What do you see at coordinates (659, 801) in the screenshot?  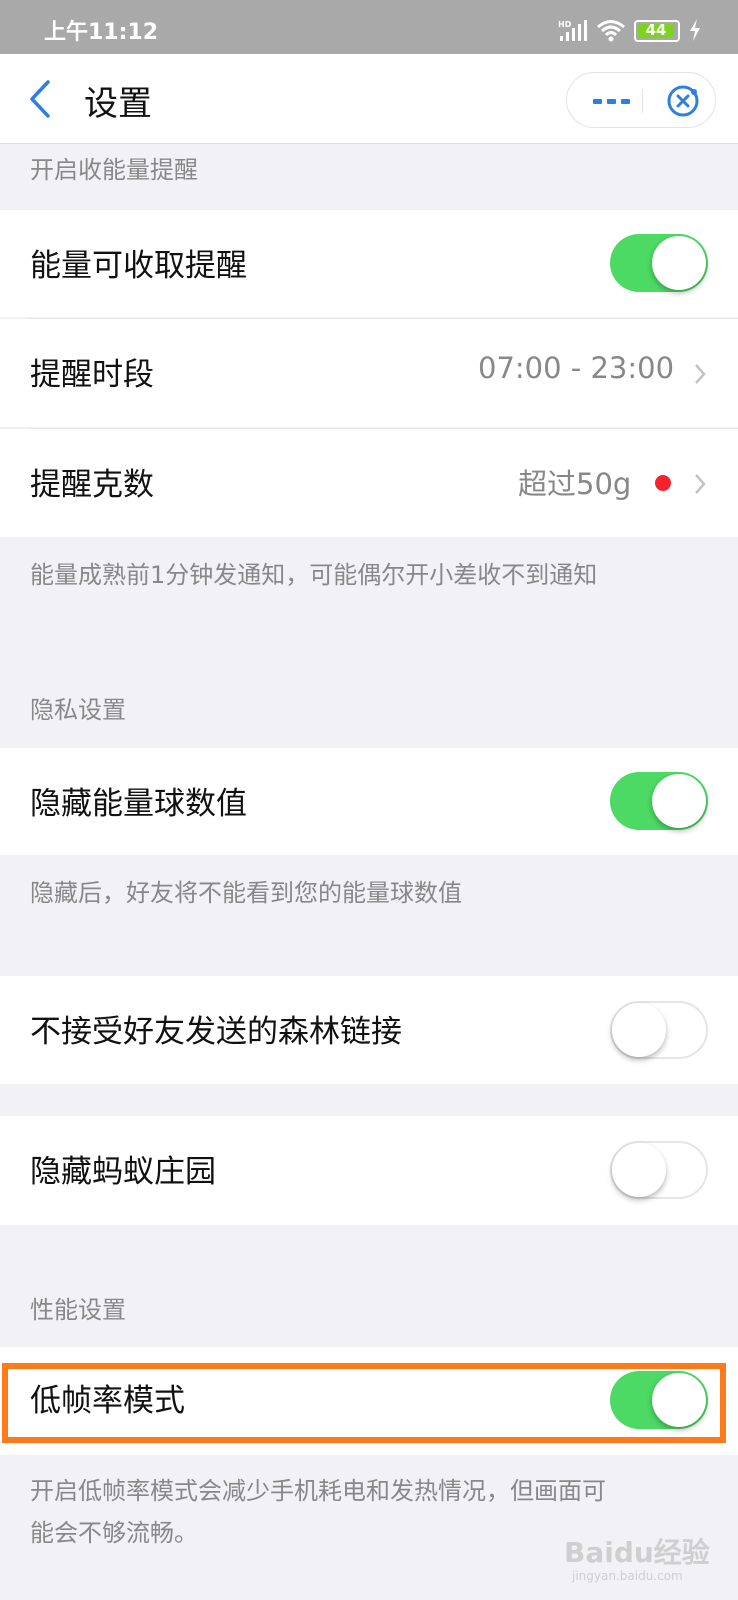 I see `hide-energy-values-toggle` at bounding box center [659, 801].